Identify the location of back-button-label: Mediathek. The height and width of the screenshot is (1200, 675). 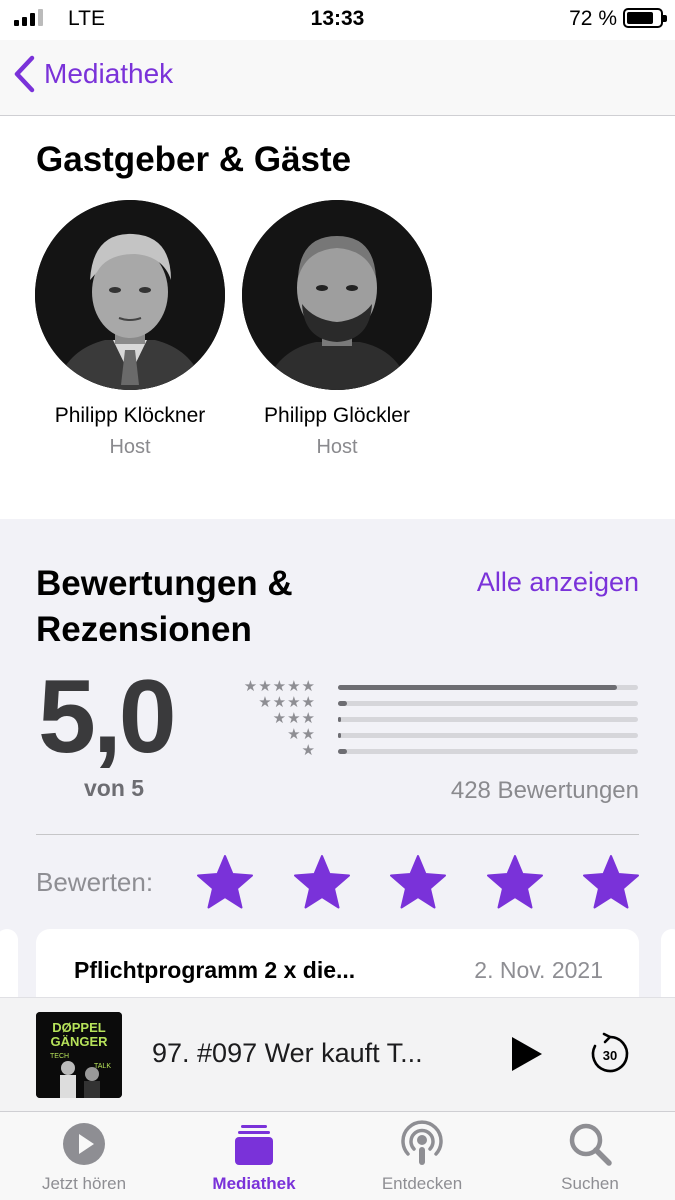
(109, 73).